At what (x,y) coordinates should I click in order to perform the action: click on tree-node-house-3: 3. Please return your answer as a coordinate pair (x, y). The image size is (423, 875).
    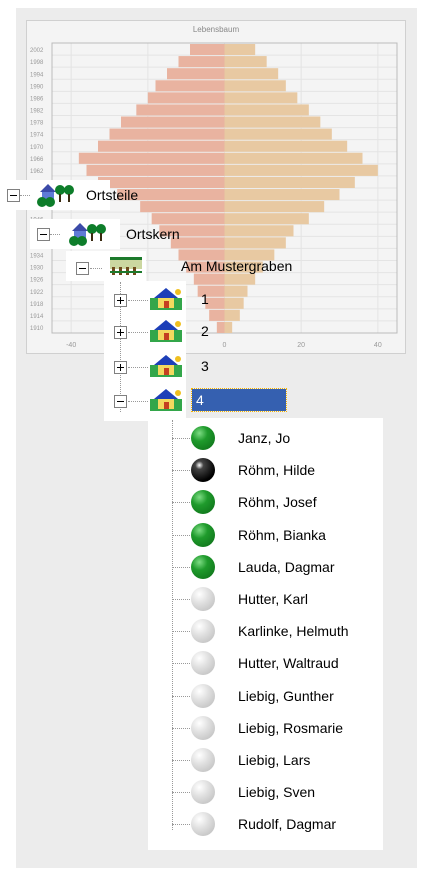
    Looking at the image, I should click on (159, 366).